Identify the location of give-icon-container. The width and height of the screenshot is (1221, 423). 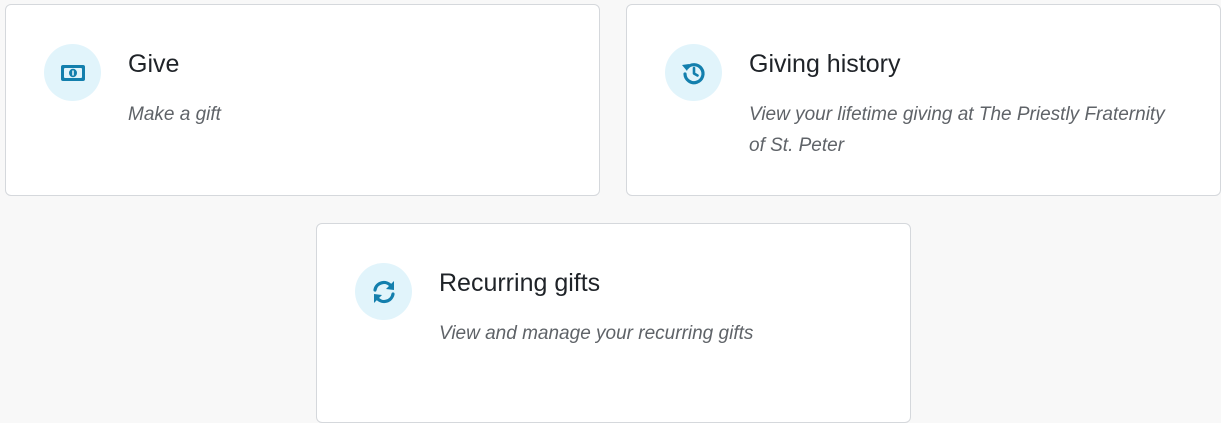
(72, 72).